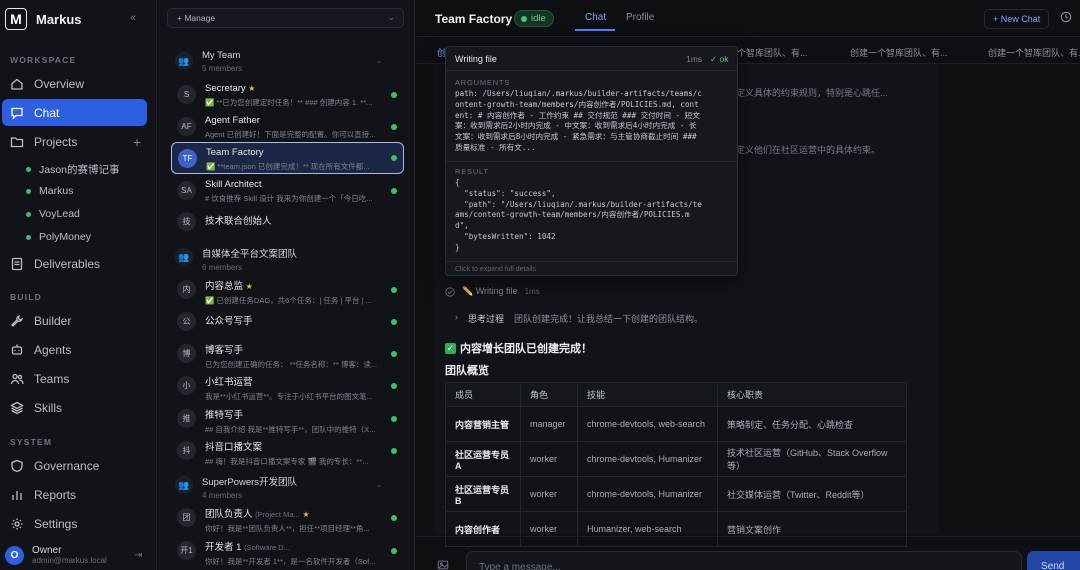  What do you see at coordinates (224, 350) in the screenshot?
I see `agent-name: 博客写手` at bounding box center [224, 350].